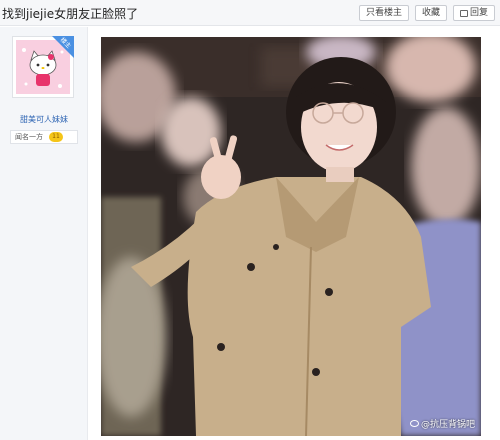 This screenshot has height=440, width=500. Describe the element at coordinates (447, 425) in the screenshot. I see `watermark-text: @抗压背锅吧` at that location.